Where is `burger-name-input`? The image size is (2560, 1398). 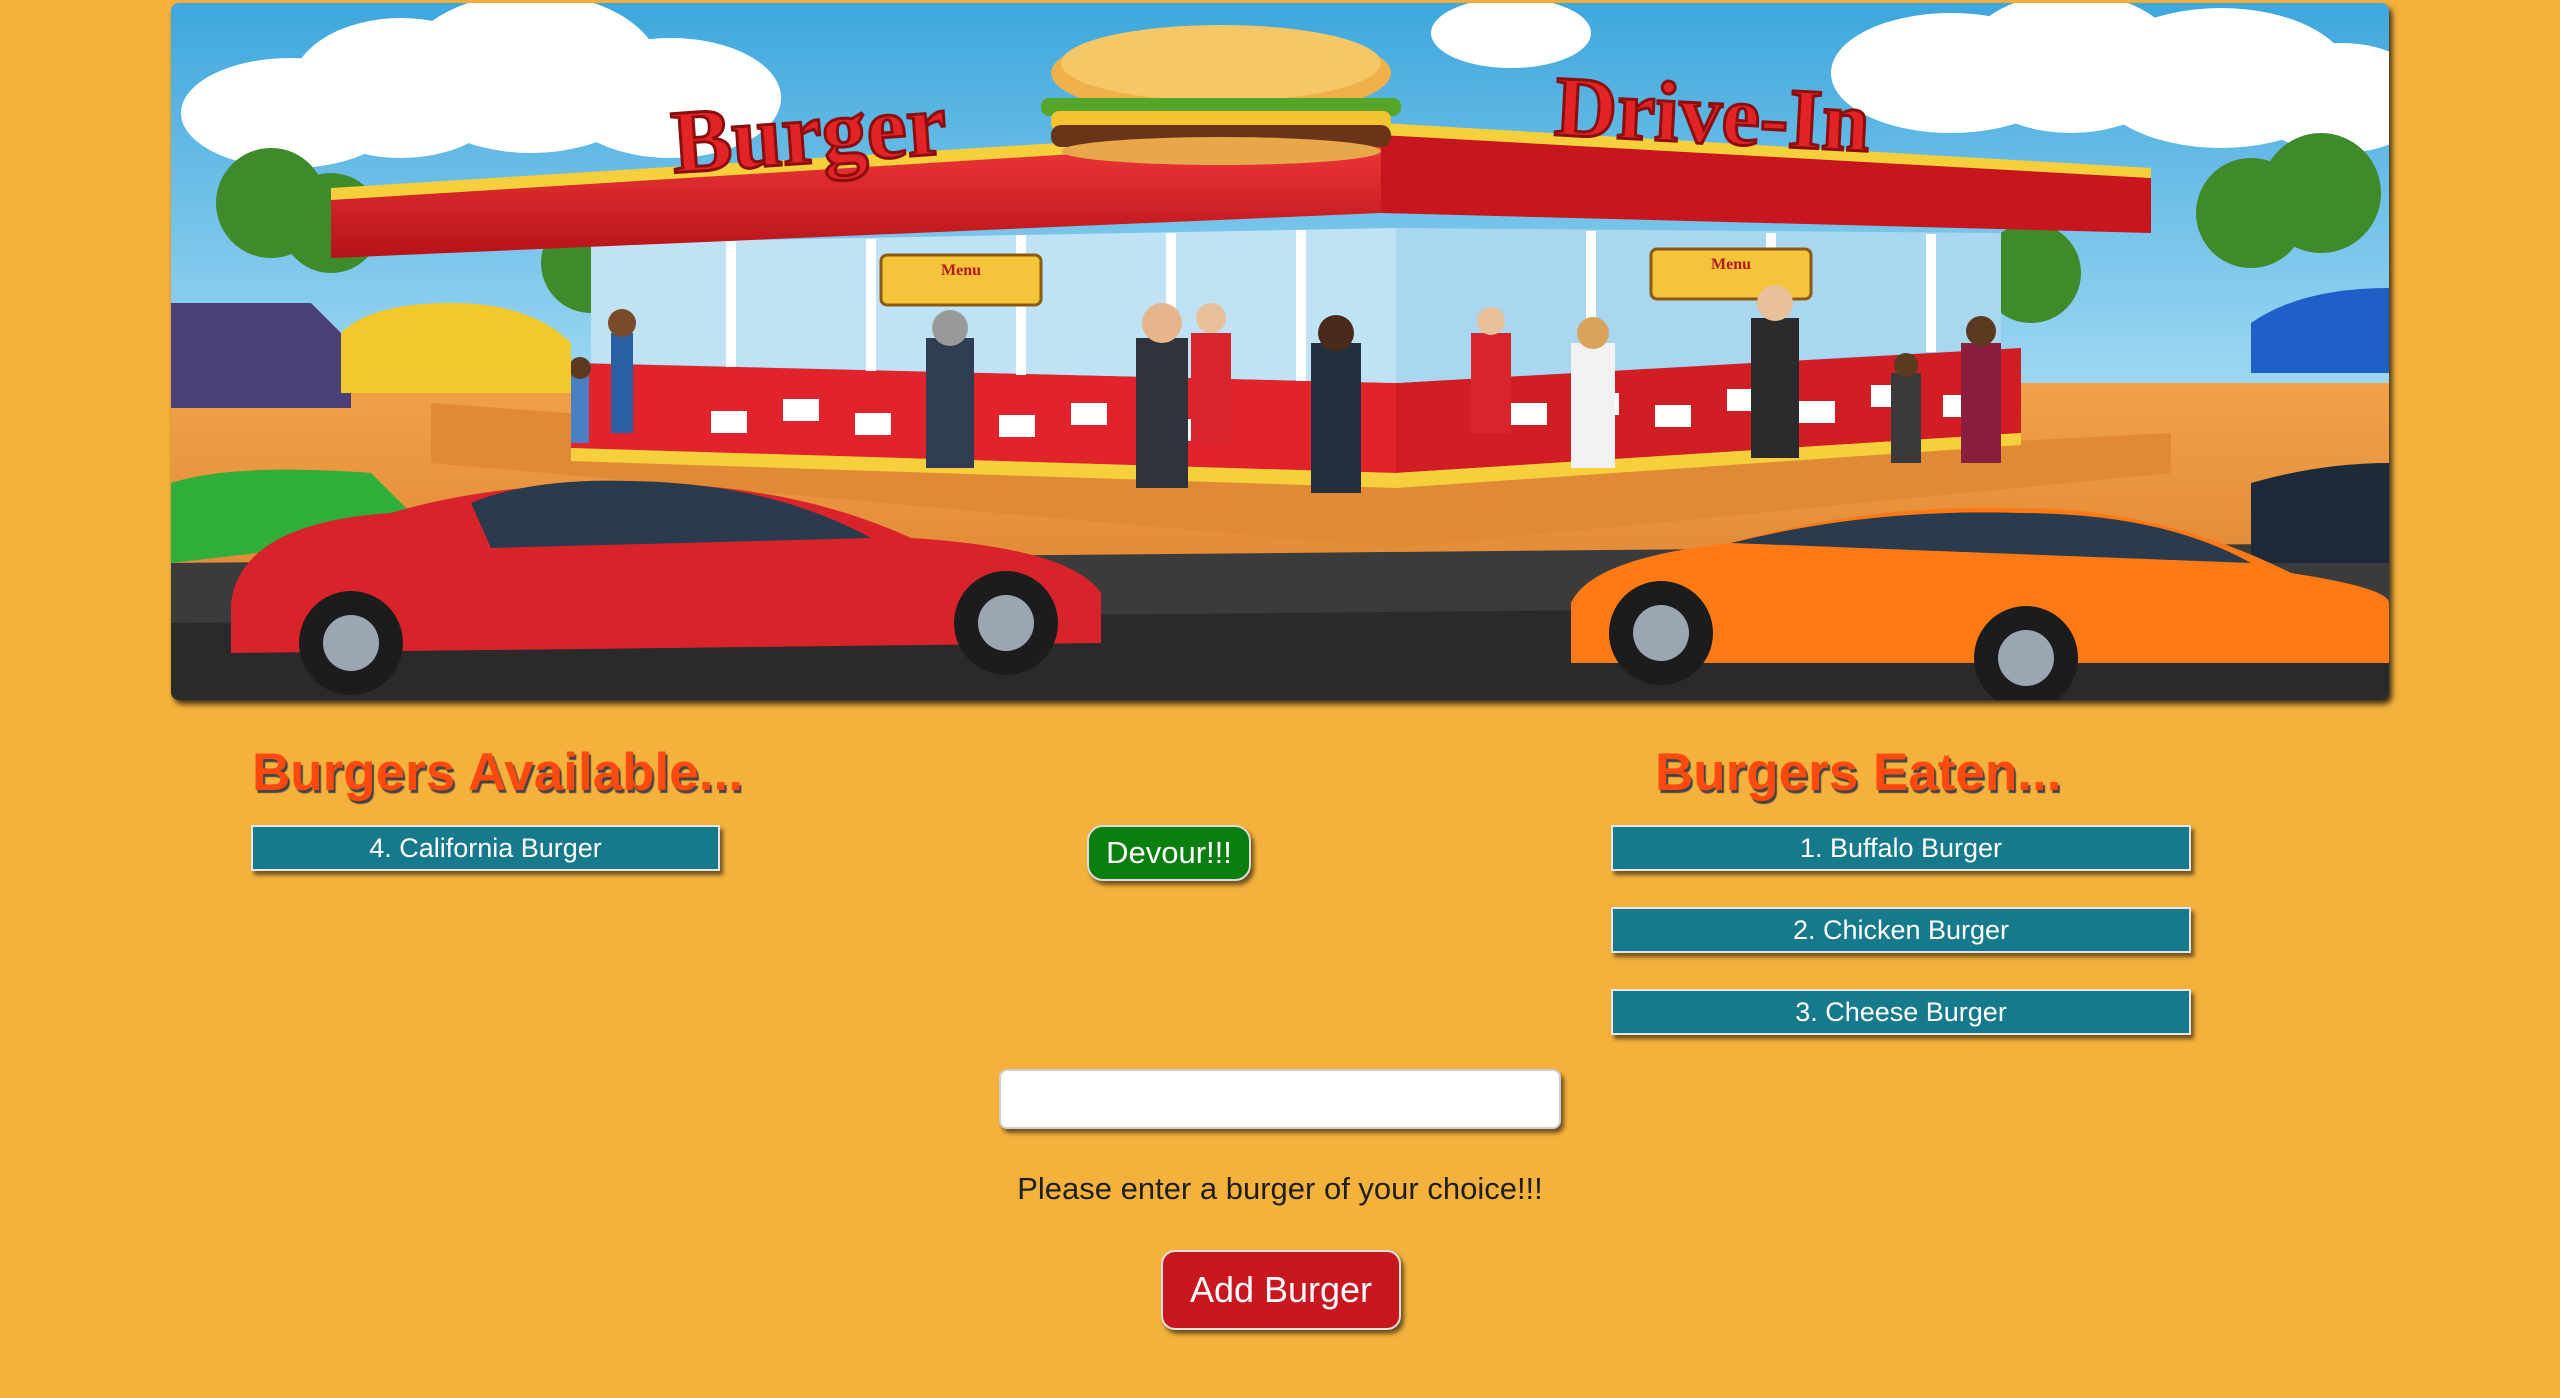
burger-name-input is located at coordinates (1280, 1099).